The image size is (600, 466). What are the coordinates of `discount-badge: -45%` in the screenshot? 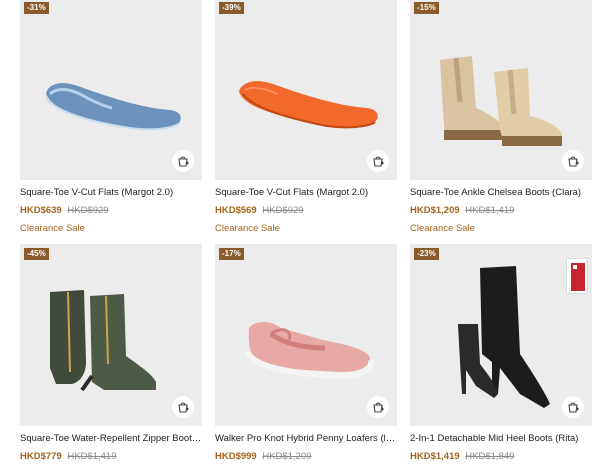 It's located at (36, 254).